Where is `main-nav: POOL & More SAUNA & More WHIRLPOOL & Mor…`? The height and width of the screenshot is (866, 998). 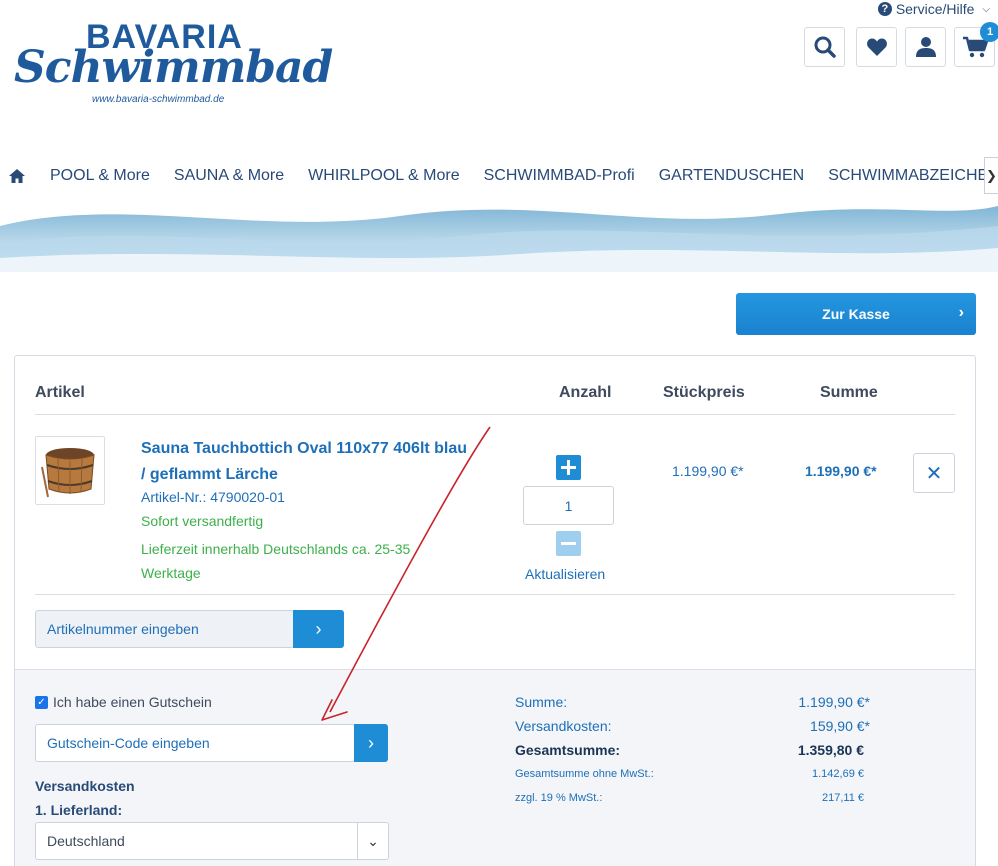
main-nav: POOL & More SAUNA & More WHIRLPOOL & Mor… is located at coordinates (499, 176).